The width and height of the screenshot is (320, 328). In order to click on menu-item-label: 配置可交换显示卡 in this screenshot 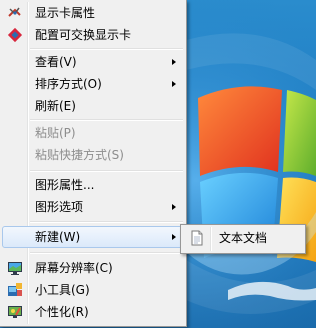, I will do `click(83, 35)`.